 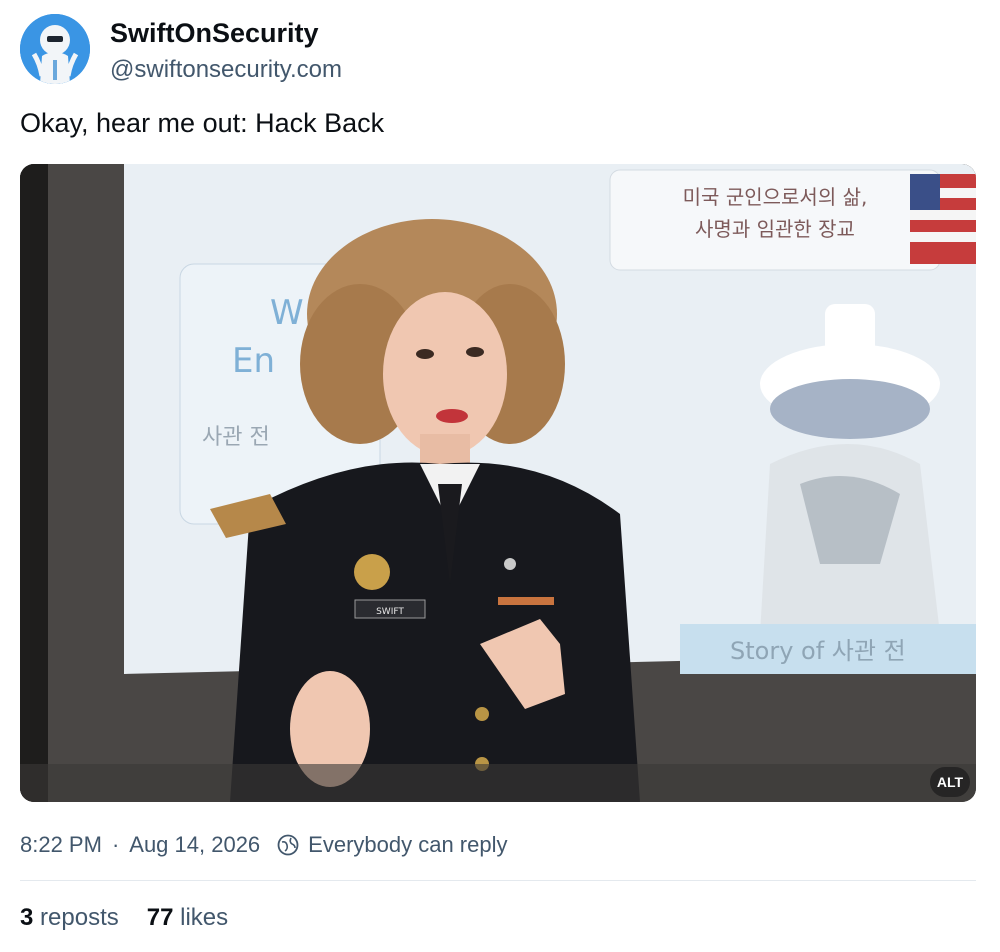 What do you see at coordinates (818, 651) in the screenshot?
I see `slide-caption: Story of 사관 전` at bounding box center [818, 651].